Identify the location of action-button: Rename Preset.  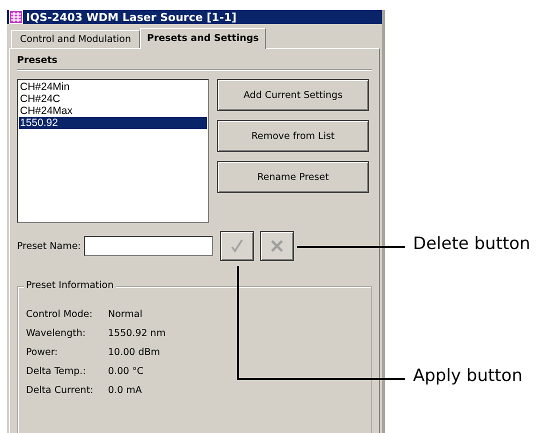
(293, 177).